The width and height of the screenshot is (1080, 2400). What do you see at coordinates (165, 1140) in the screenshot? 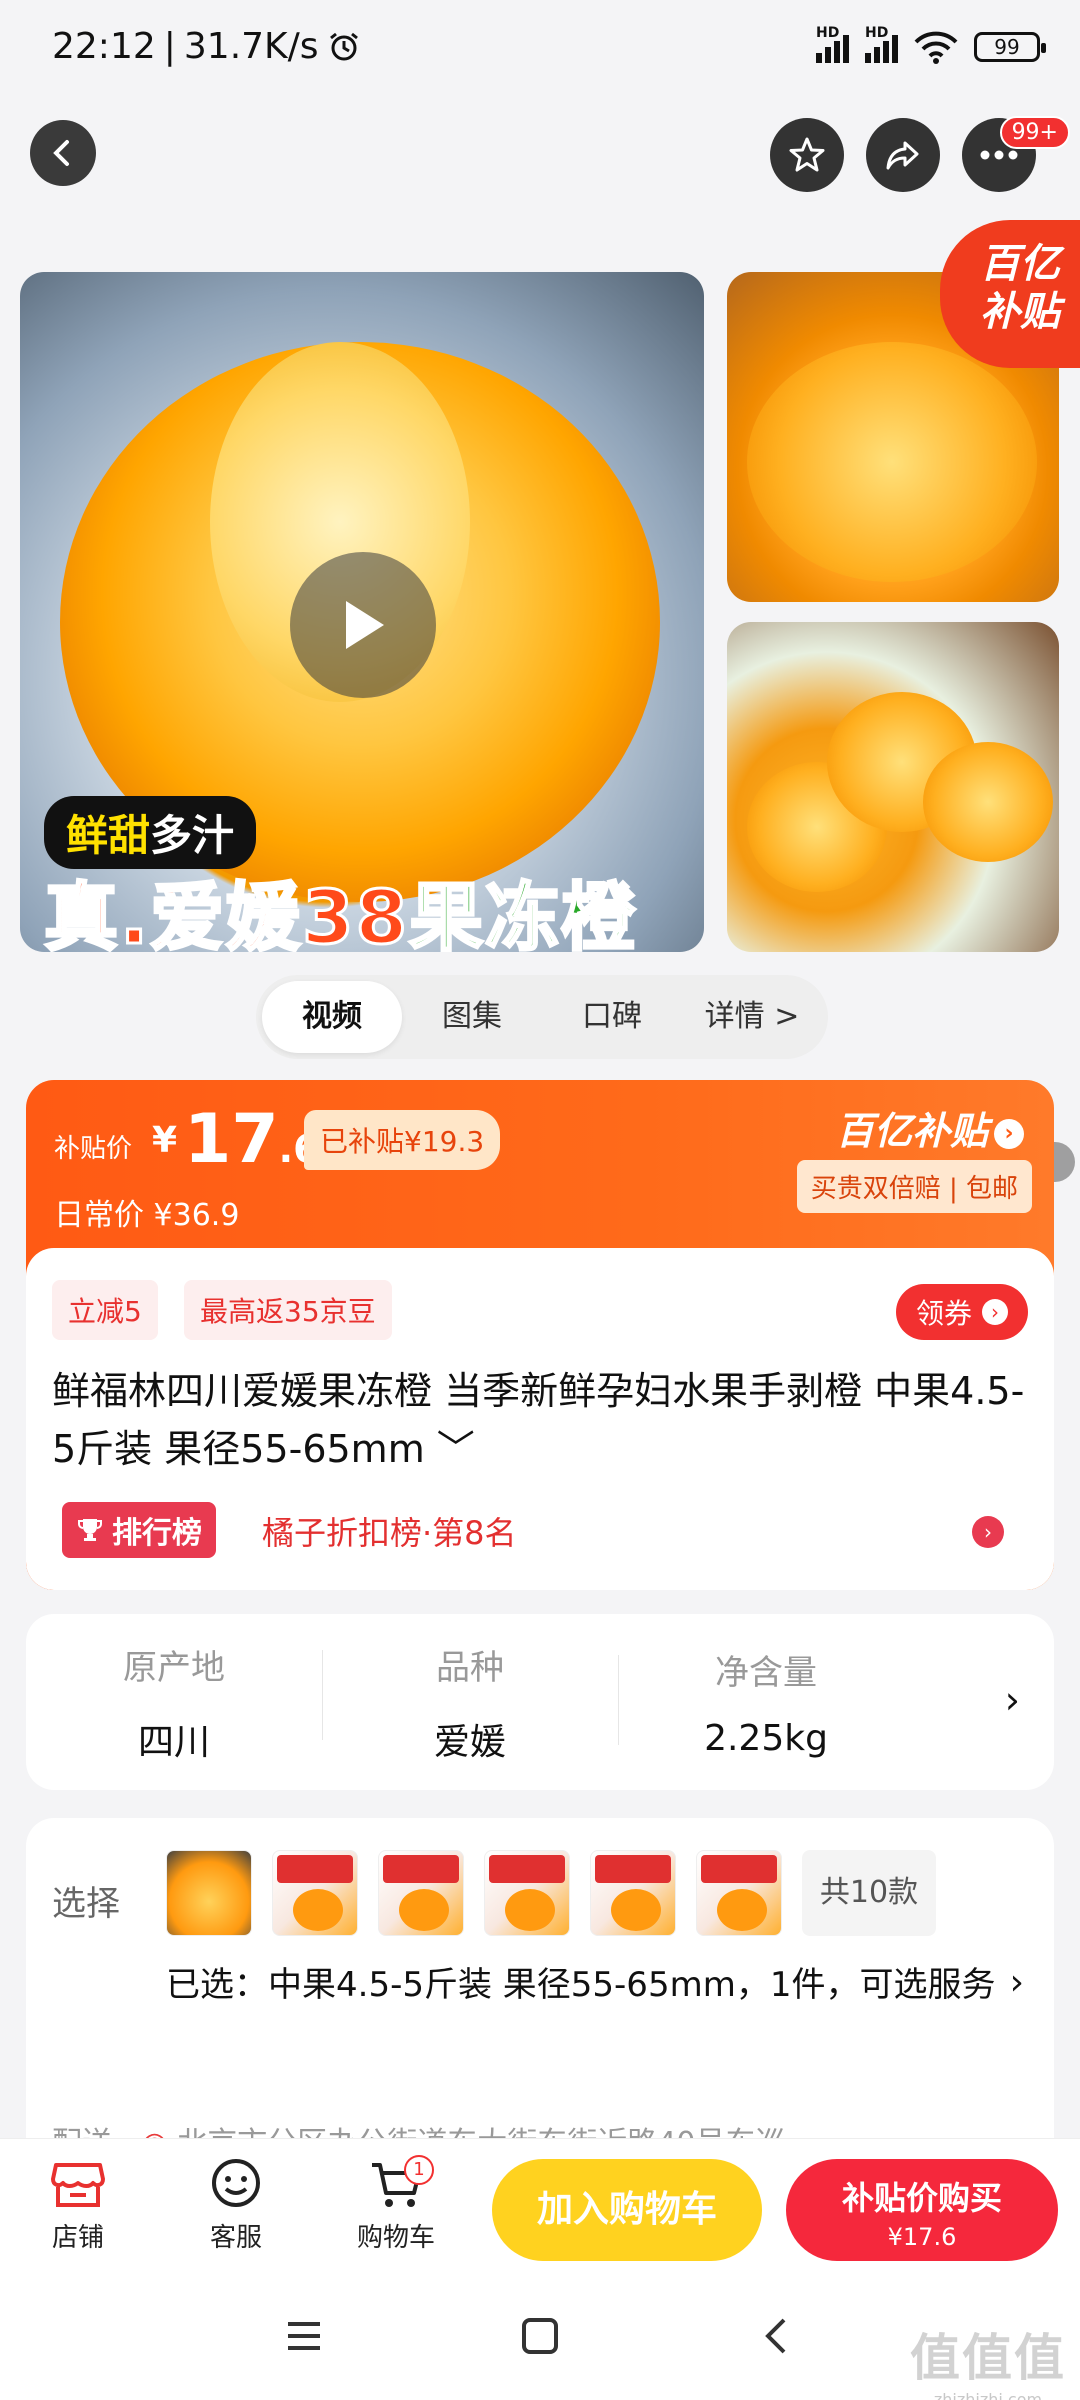
I see `currency-symbol: ¥` at bounding box center [165, 1140].